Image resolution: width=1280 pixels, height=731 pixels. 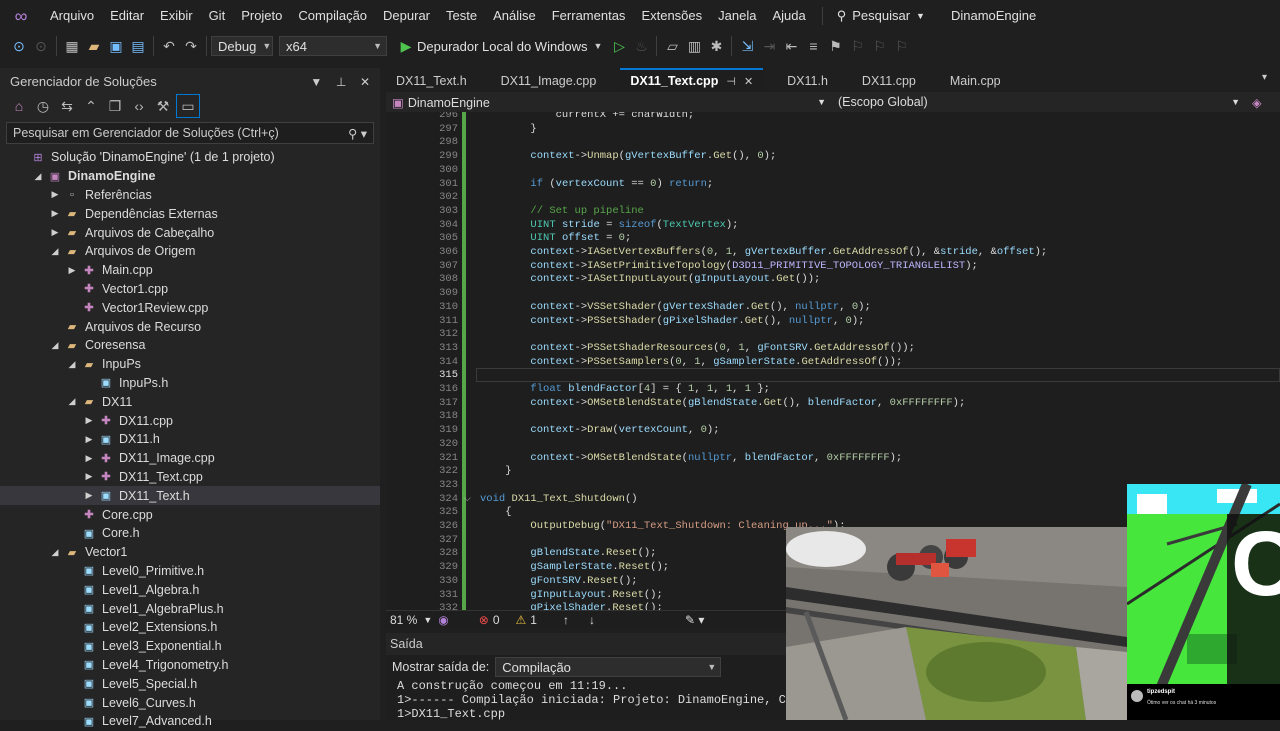 I want to click on preview-icon: ▭, so click(x=188, y=106).